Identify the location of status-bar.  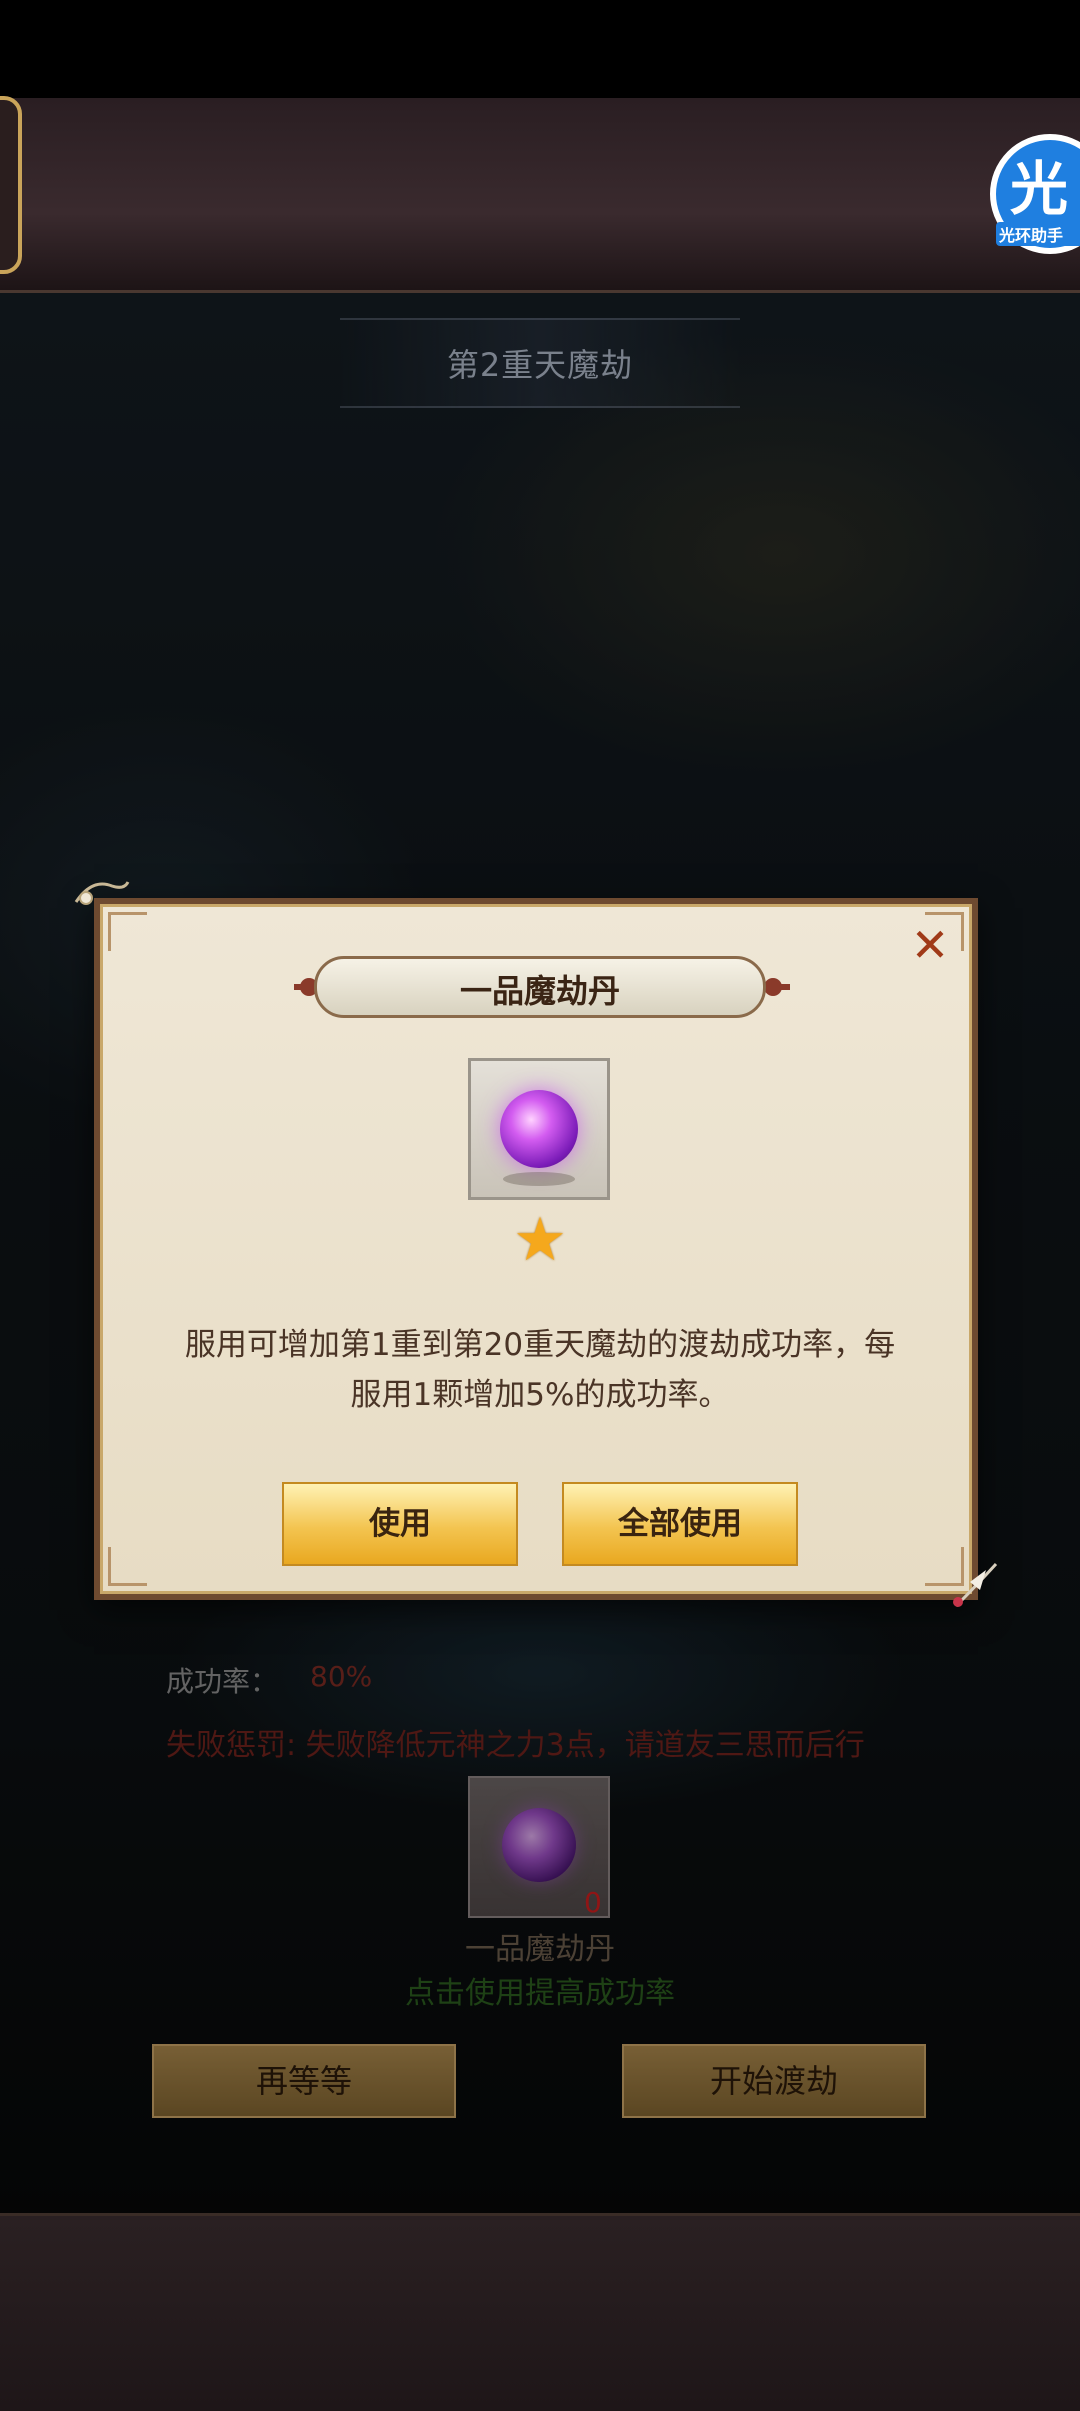
(540, 49).